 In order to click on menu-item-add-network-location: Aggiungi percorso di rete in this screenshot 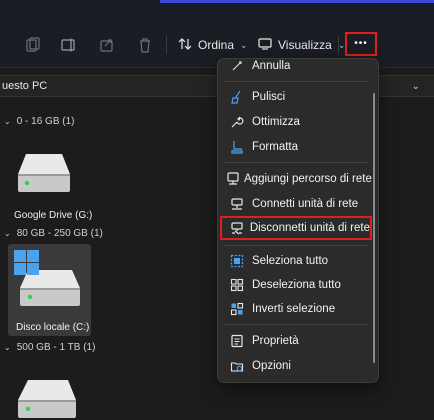, I will do `click(296, 179)`.